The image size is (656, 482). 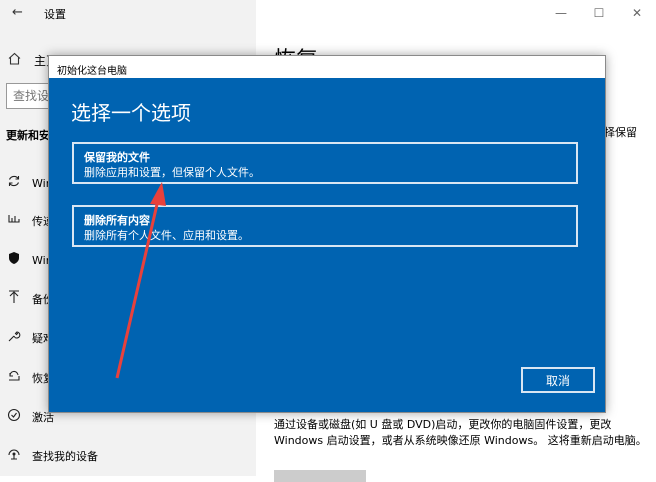 What do you see at coordinates (558, 380) in the screenshot?
I see `cancel-button: 取消` at bounding box center [558, 380].